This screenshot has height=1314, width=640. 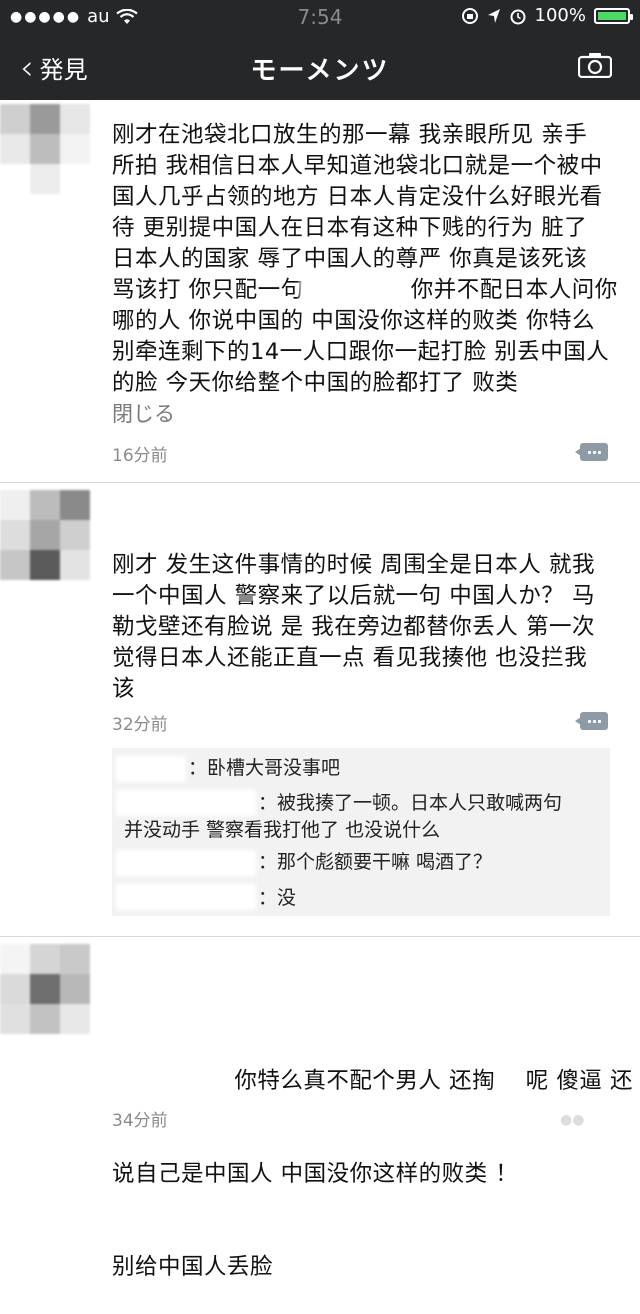 What do you see at coordinates (350, 135) in the screenshot?
I see `post-line: 刚才在池袋北口放生的那一幕 我亲眼所见 亲手` at bounding box center [350, 135].